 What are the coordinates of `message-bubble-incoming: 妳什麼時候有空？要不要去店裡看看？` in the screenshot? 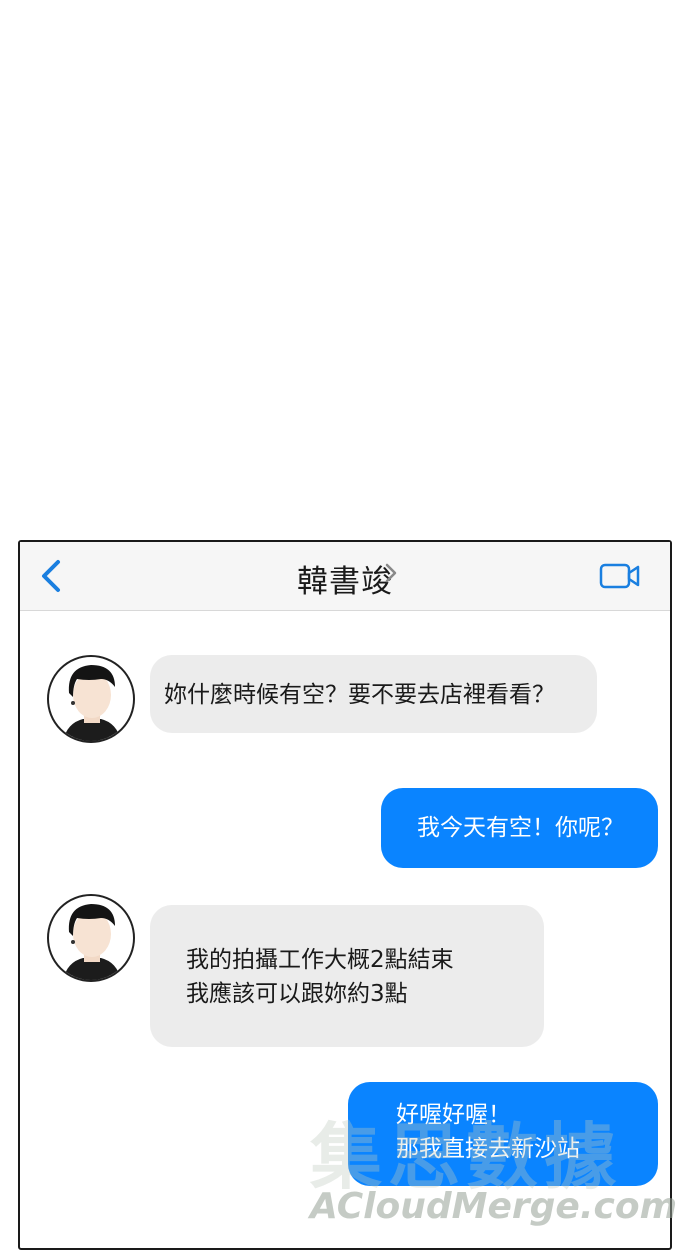 It's located at (373, 694).